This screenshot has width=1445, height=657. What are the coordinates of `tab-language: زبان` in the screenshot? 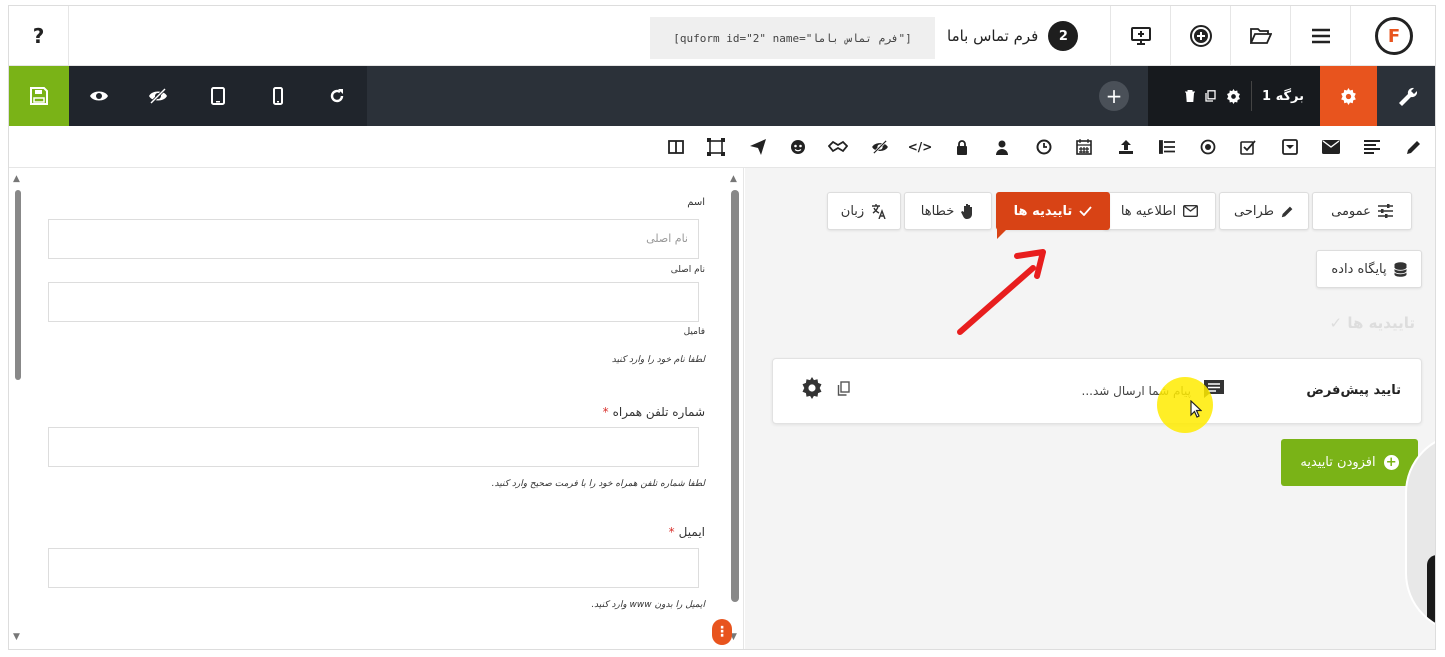 It's located at (864, 211).